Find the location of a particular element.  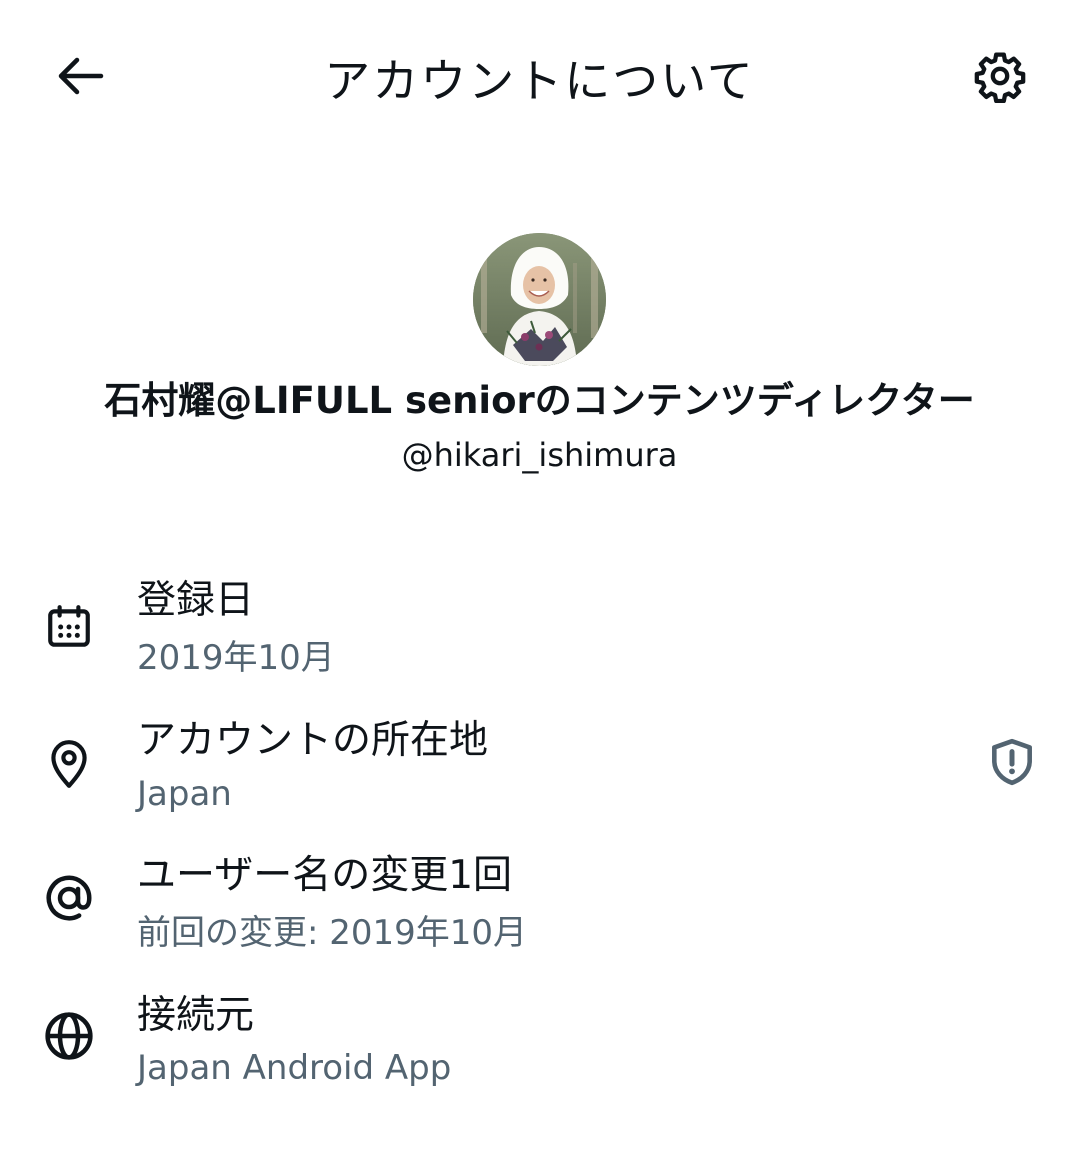

location-value: Japan is located at coordinates (184, 794).